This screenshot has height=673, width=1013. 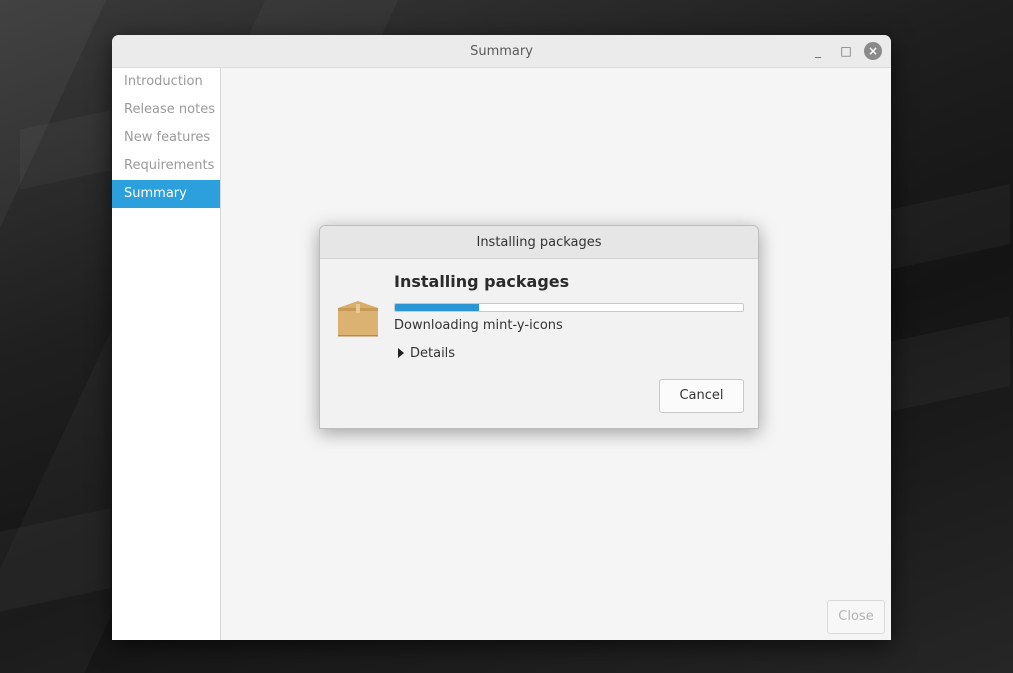 I want to click on sidebar-item-release-notes: Release notes, so click(x=166, y=110).